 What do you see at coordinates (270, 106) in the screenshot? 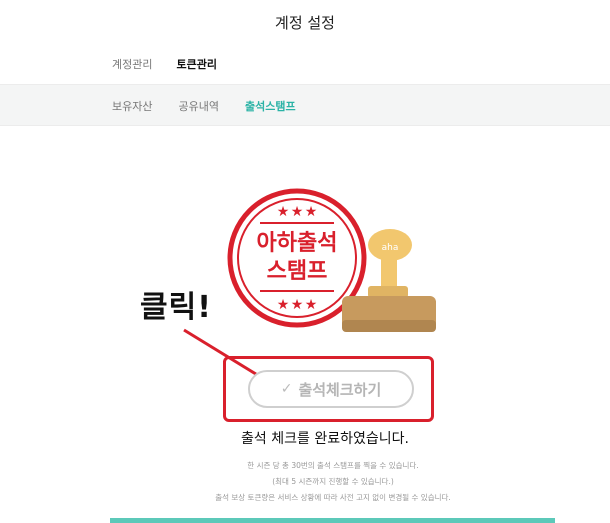
I see `subtab-attendance-stamp: 출석스탬프` at bounding box center [270, 106].